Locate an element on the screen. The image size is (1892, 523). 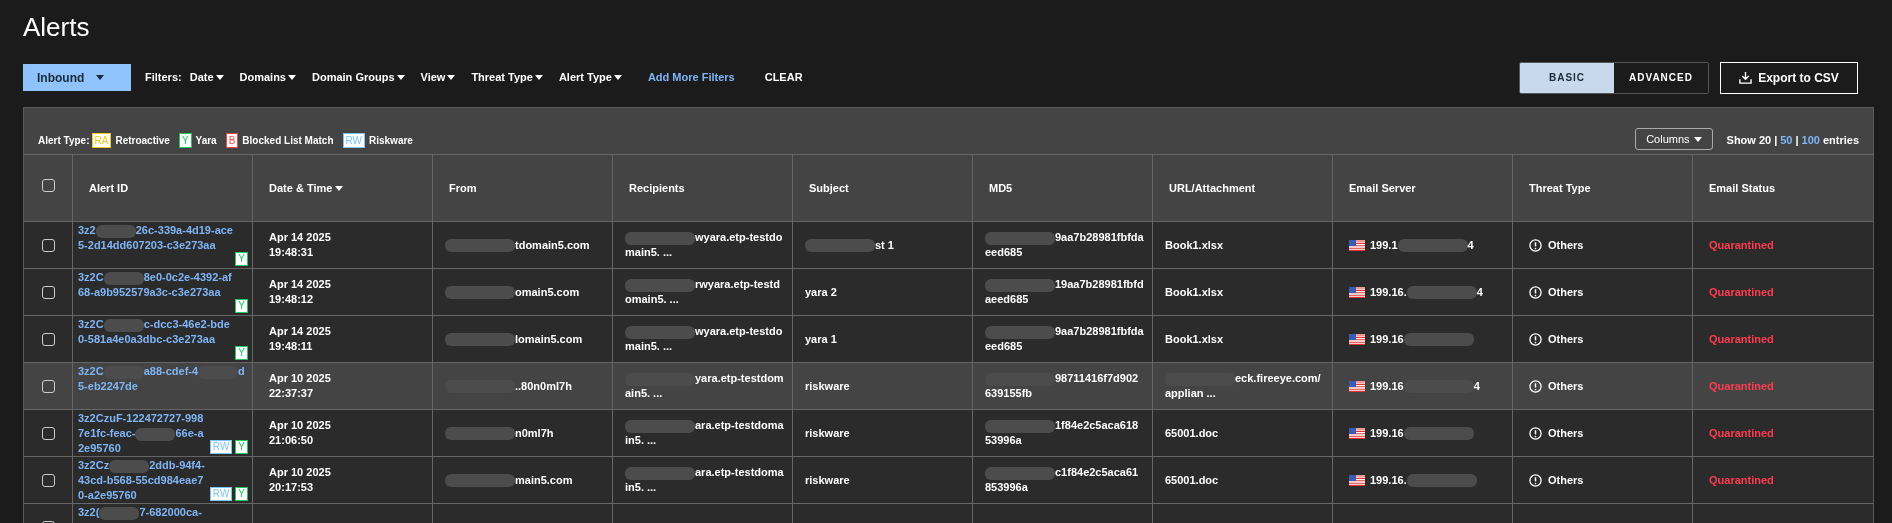
filter-dropdown: Domain Groups is located at coordinates (358, 77).